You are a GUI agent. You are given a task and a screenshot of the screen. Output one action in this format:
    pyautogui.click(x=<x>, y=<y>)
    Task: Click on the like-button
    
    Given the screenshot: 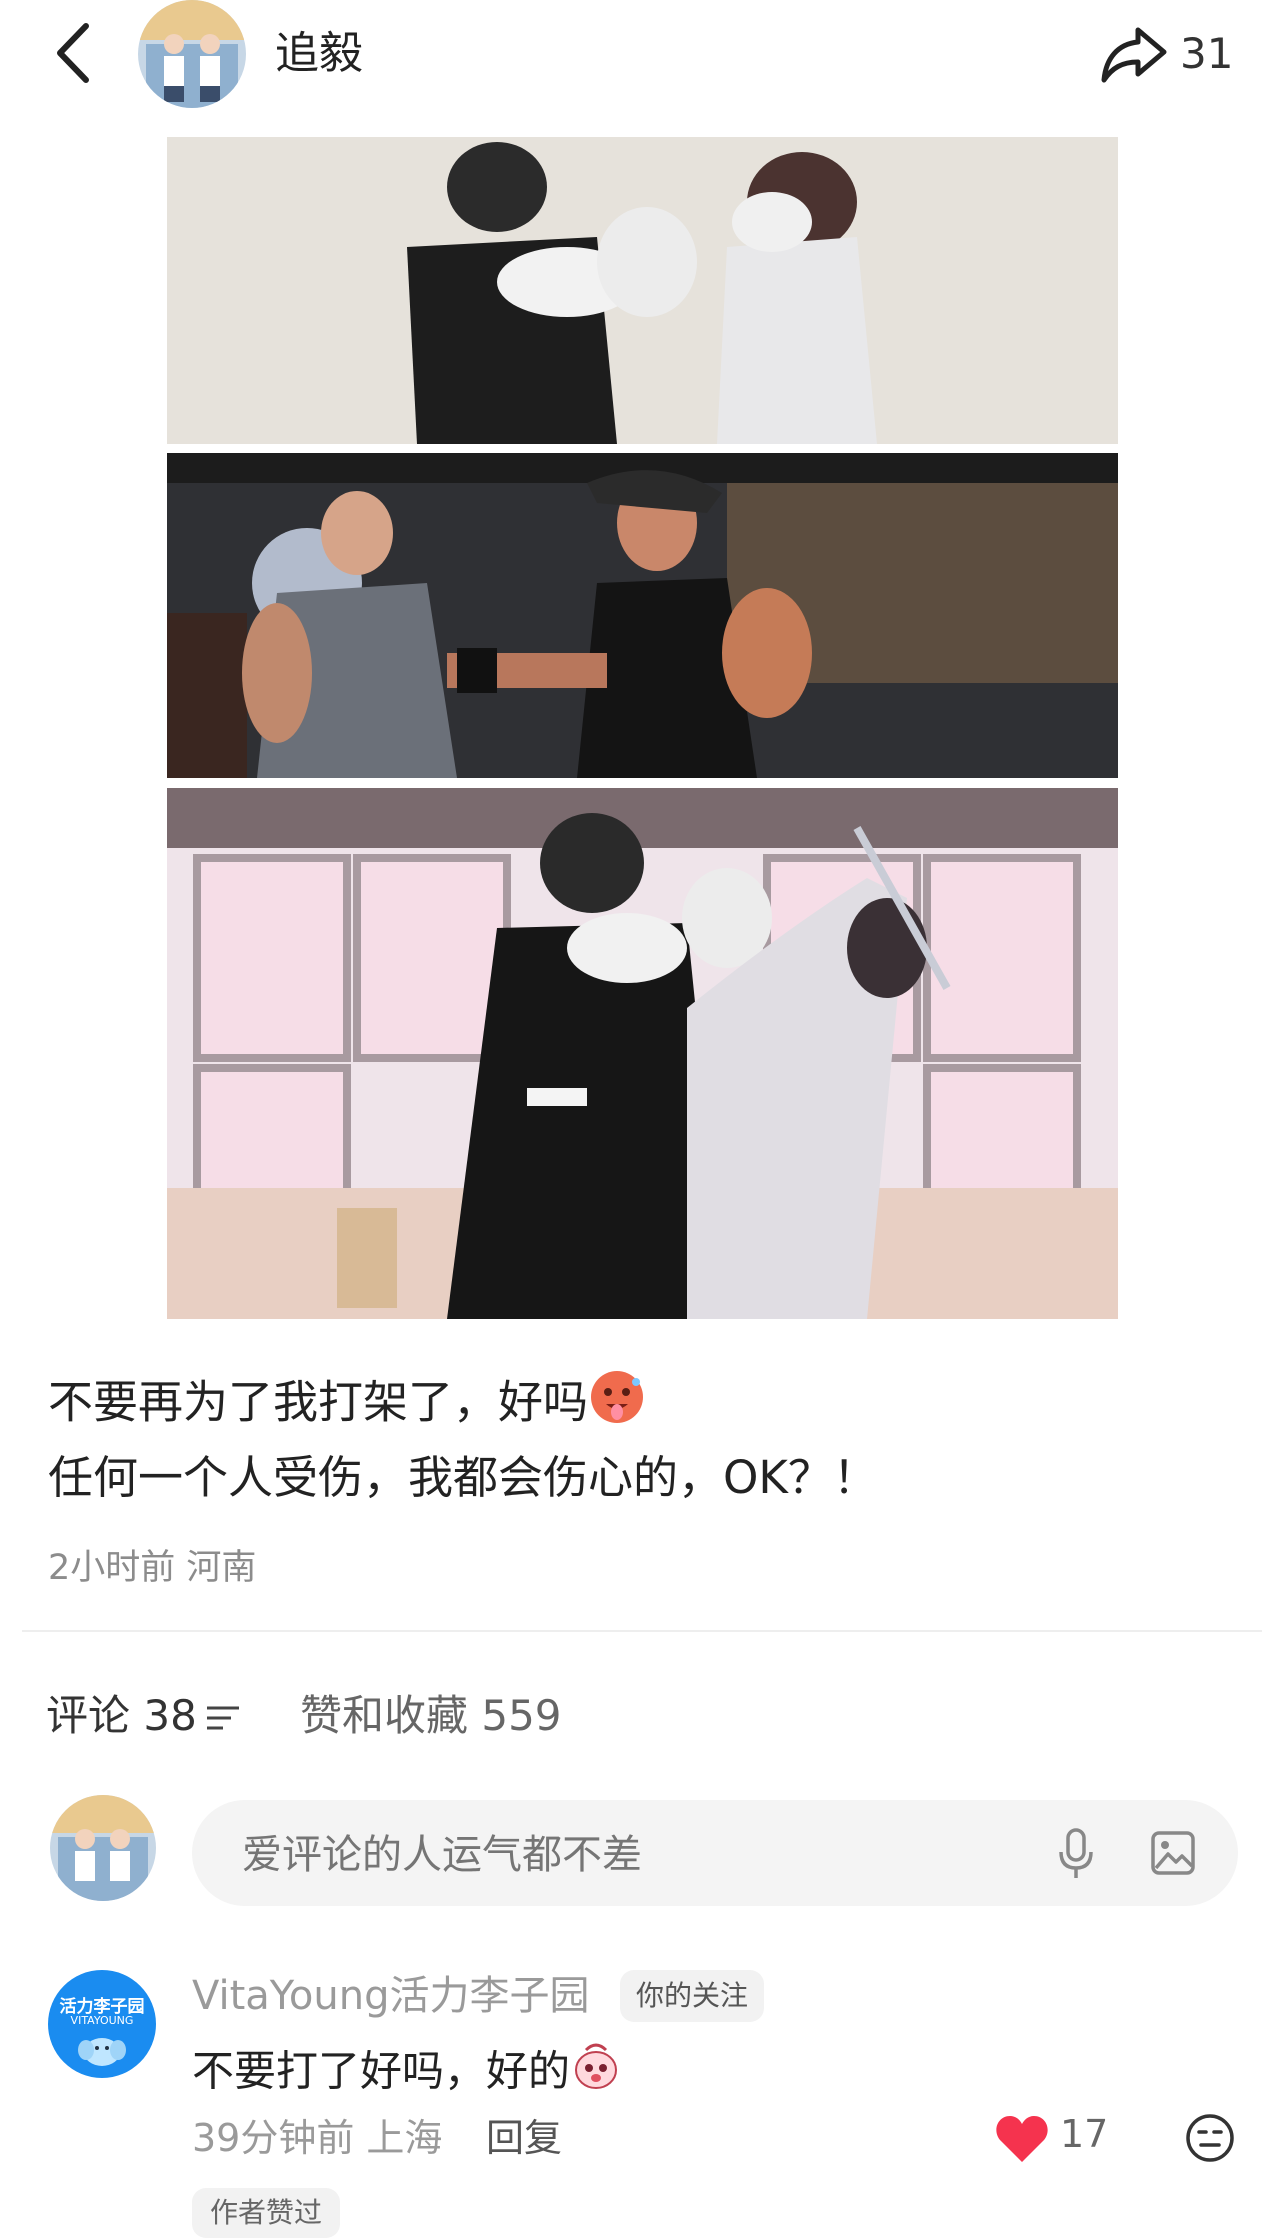 What is the action you would take?
    pyautogui.click(x=1022, y=2139)
    